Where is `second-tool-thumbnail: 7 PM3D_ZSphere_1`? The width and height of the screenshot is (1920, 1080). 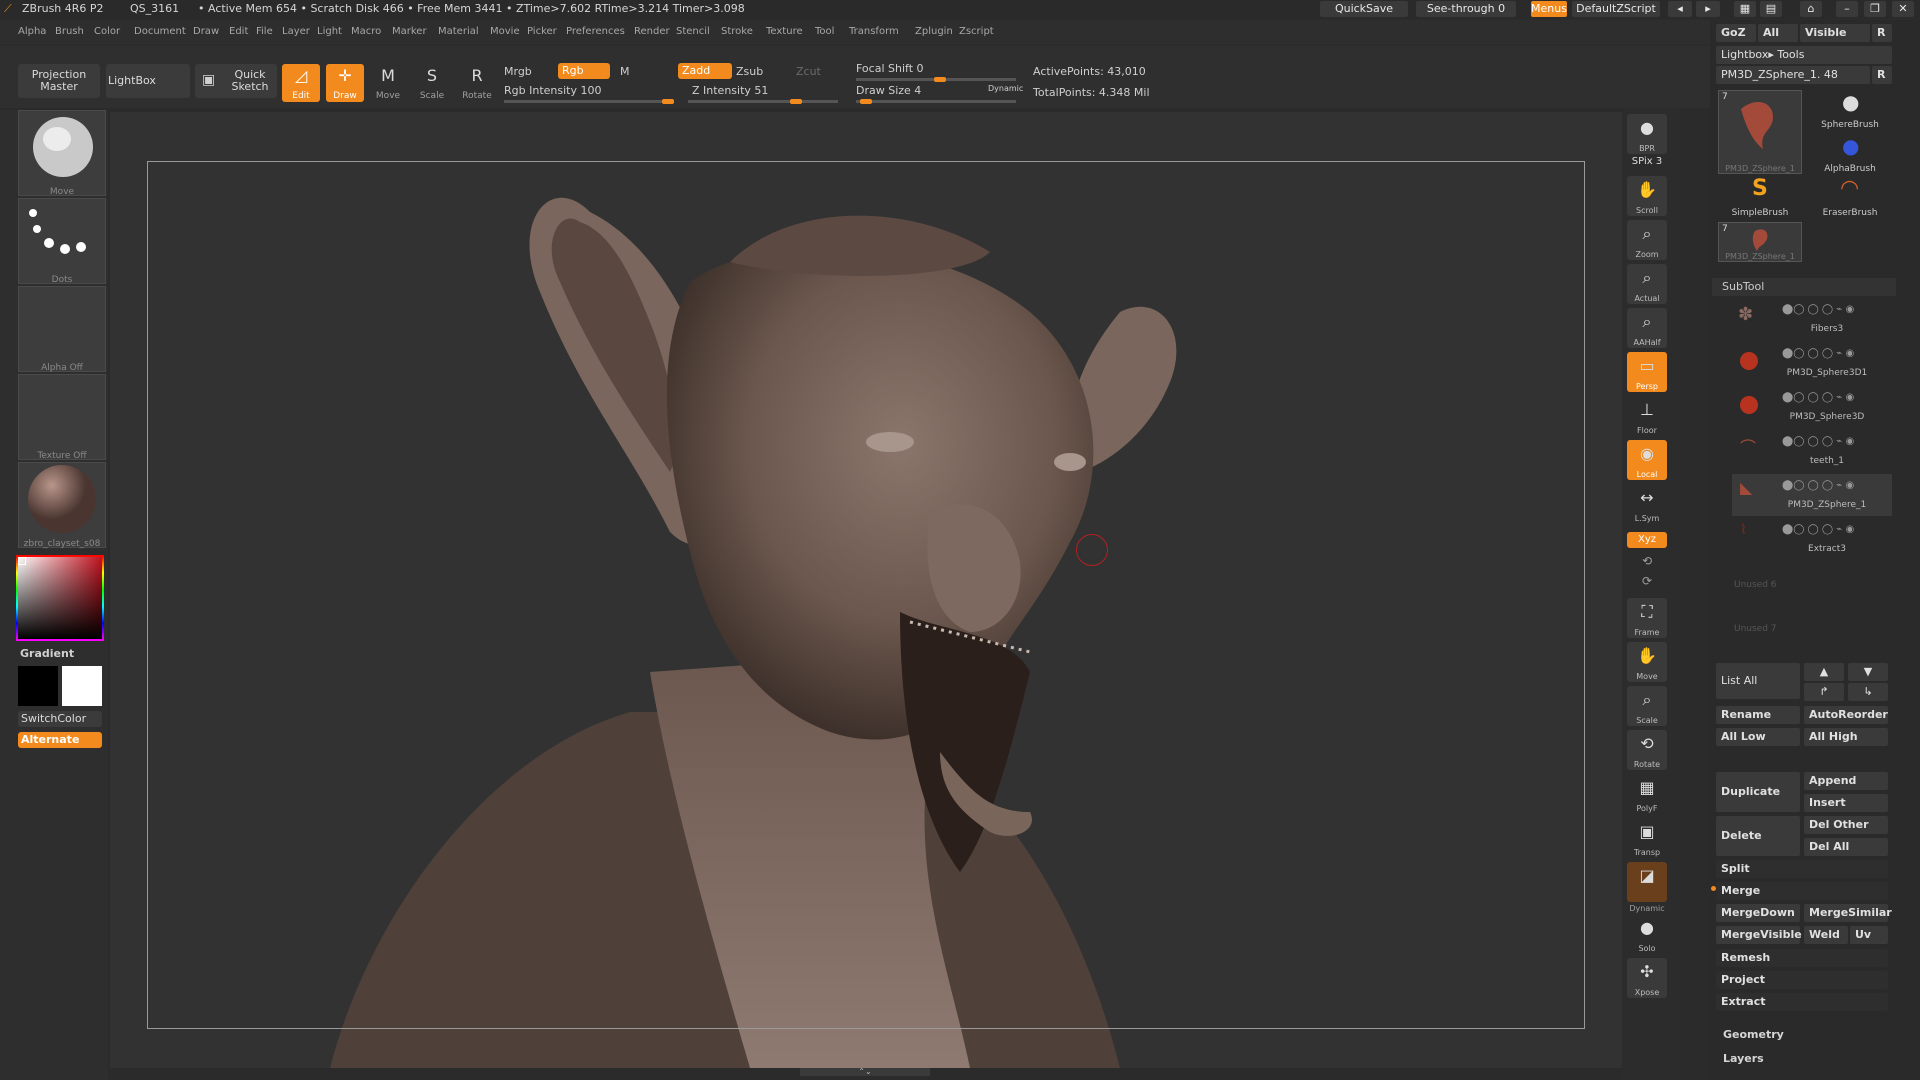
second-tool-thumbnail: 7 PM3D_ZSphere_1 is located at coordinates (1760, 242).